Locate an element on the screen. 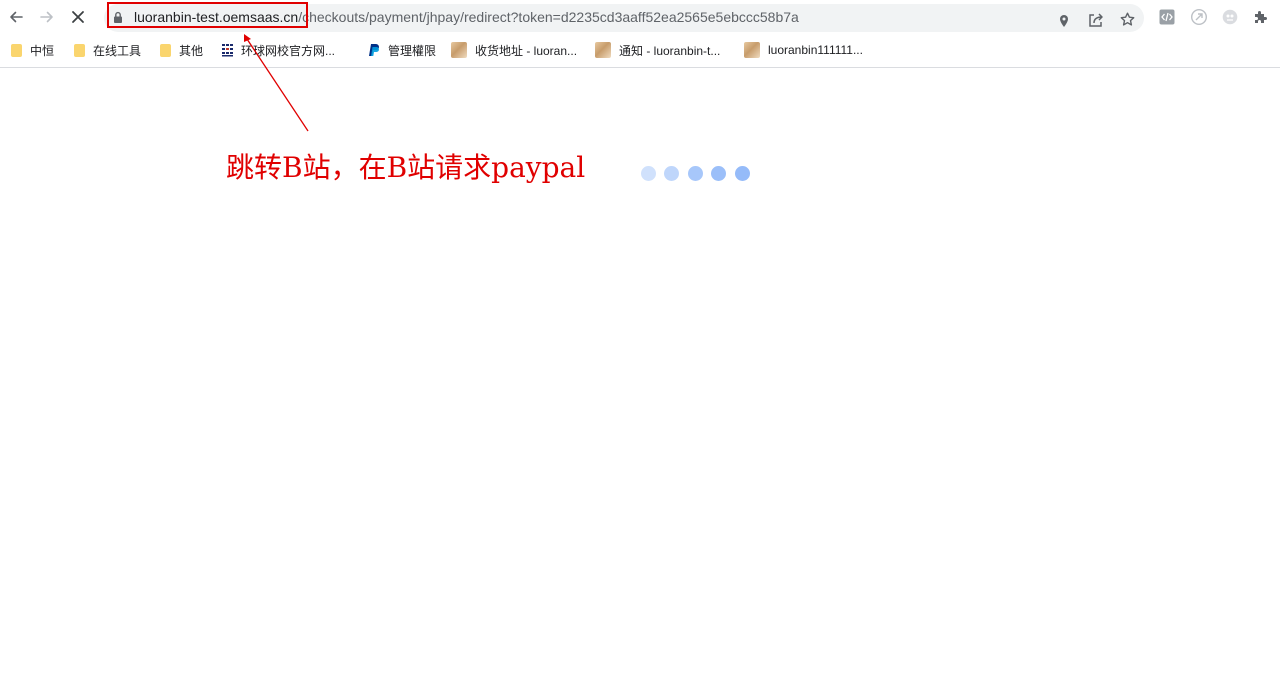  annotation-arrow is located at coordinates (276, 83).